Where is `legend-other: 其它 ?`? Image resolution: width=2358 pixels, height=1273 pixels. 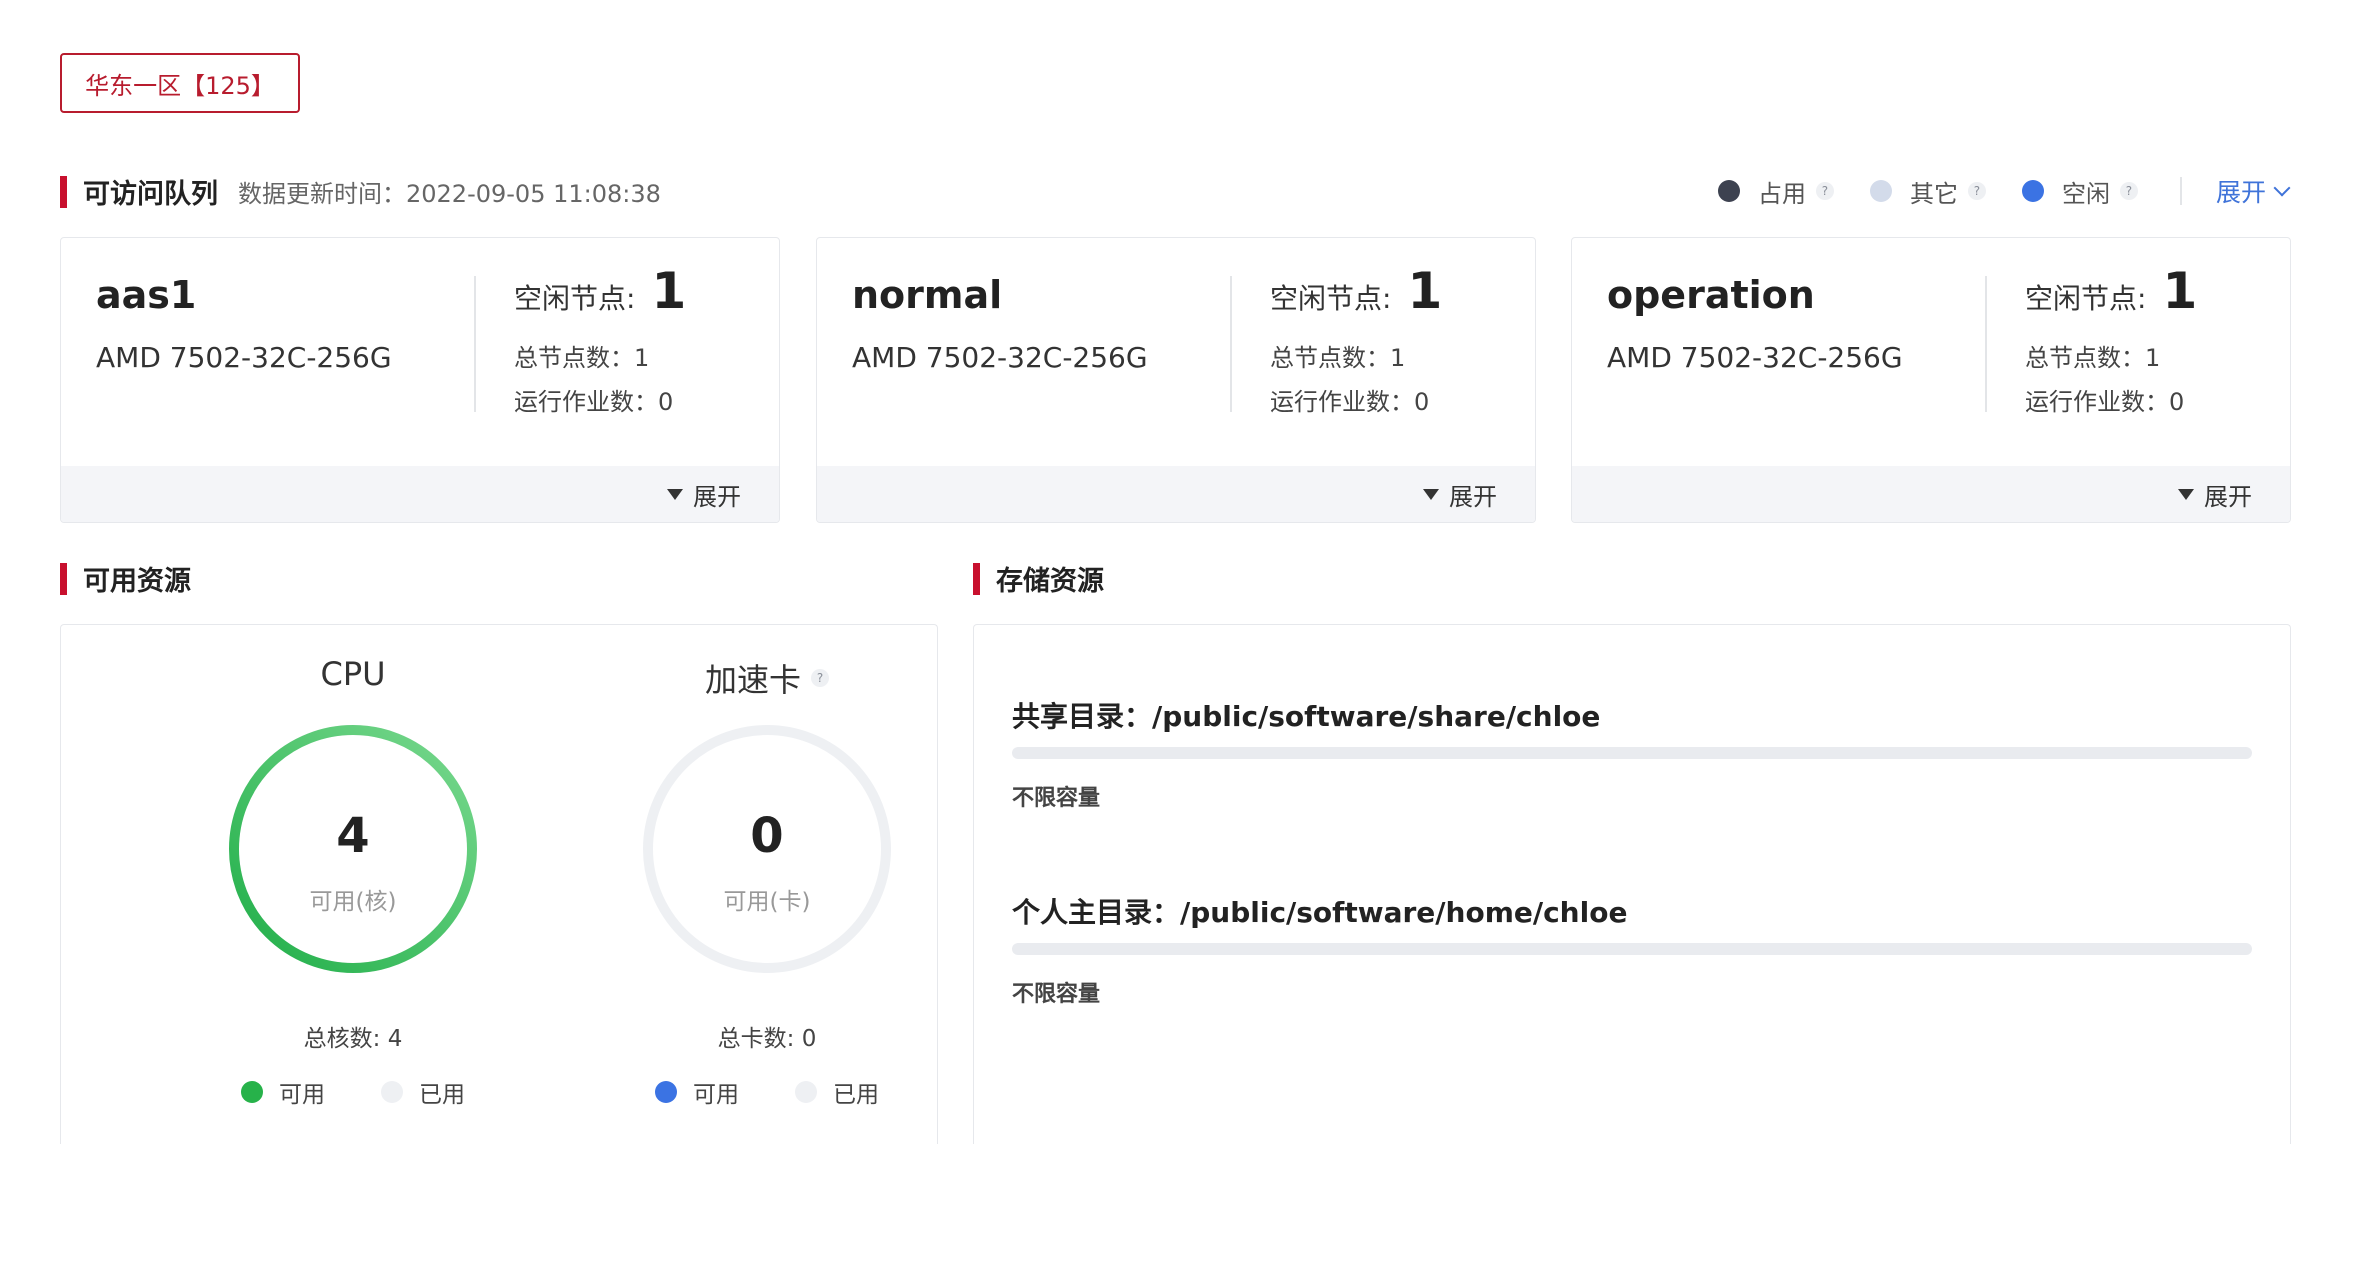
legend-other: 其它 ? is located at coordinates (1927, 191).